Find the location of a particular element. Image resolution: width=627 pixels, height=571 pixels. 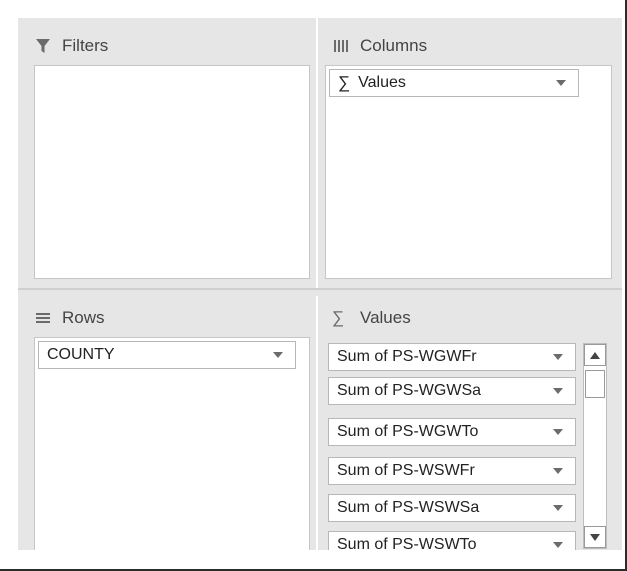

values-scrollbar is located at coordinates (595, 446).